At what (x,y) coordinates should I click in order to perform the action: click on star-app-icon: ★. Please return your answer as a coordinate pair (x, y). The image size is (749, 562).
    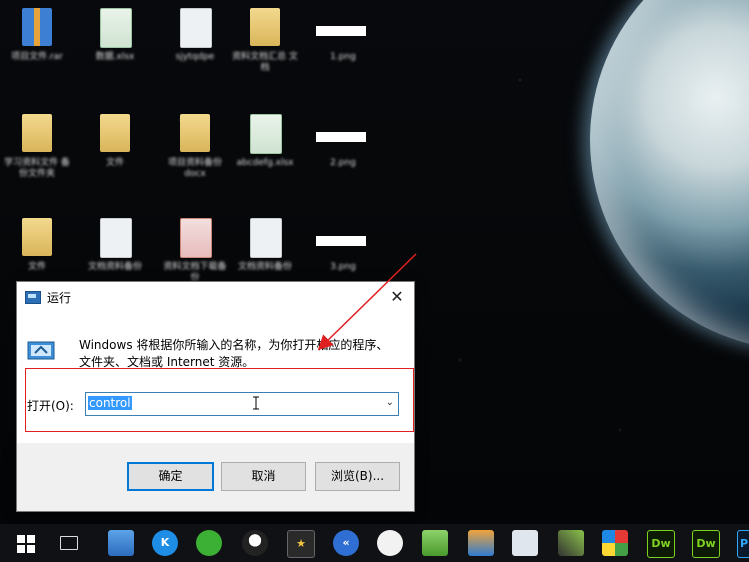
    Looking at the image, I should click on (301, 544).